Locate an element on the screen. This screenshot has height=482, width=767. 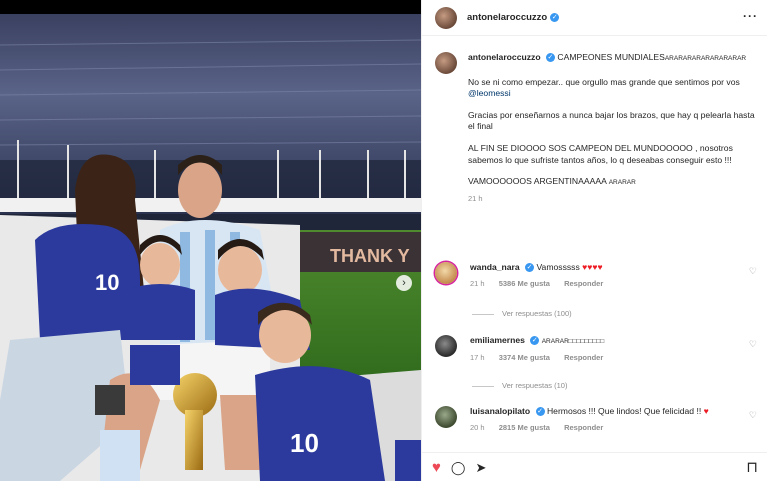
more-options-icon: ··· is located at coordinates (750, 16).